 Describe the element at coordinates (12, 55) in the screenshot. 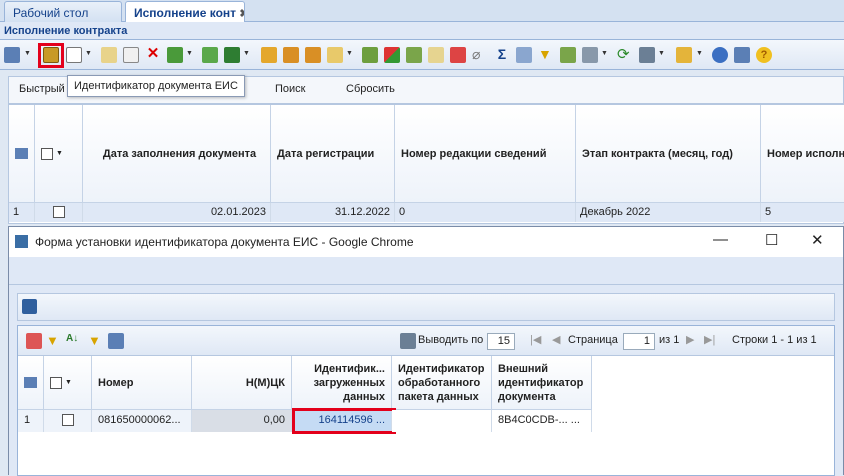

I see `group-icon` at that location.